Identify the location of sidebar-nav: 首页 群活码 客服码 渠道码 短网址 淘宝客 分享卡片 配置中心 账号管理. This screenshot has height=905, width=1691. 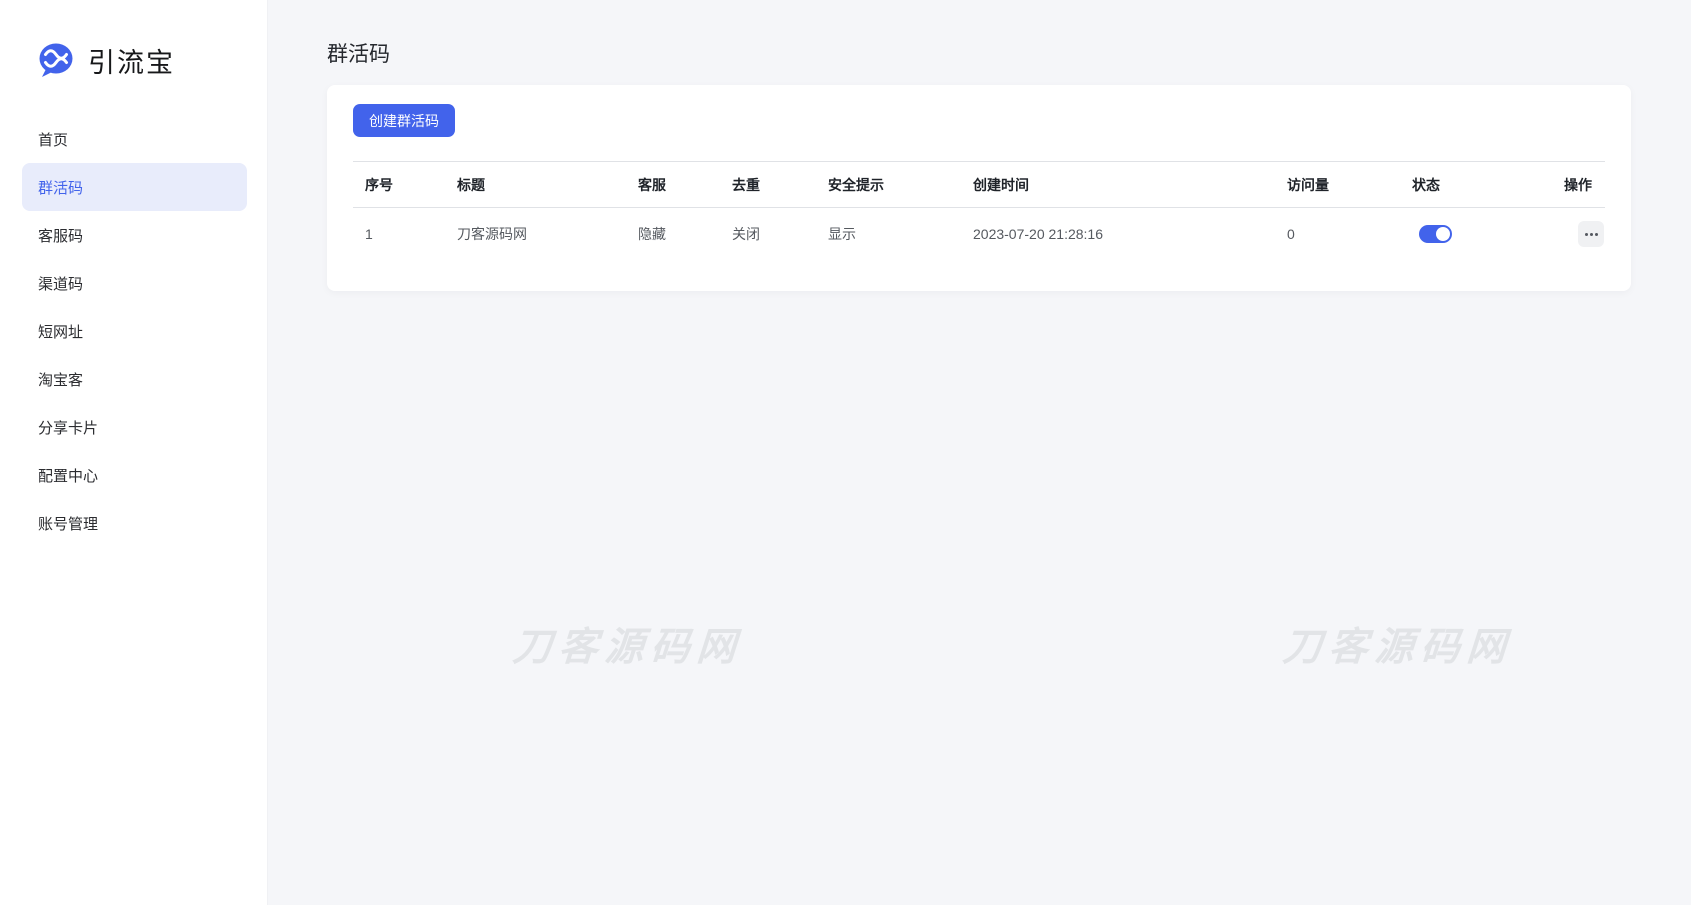
(133, 331).